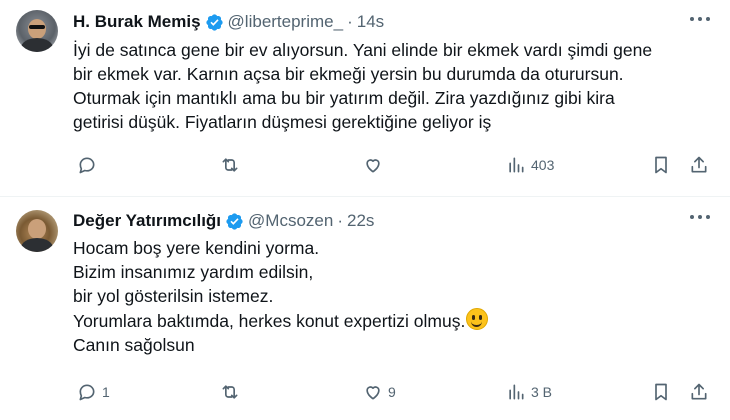 The height and width of the screenshot is (420, 730). I want to click on tweet-text-line: bir yol gösterilsin istemez., so click(173, 296).